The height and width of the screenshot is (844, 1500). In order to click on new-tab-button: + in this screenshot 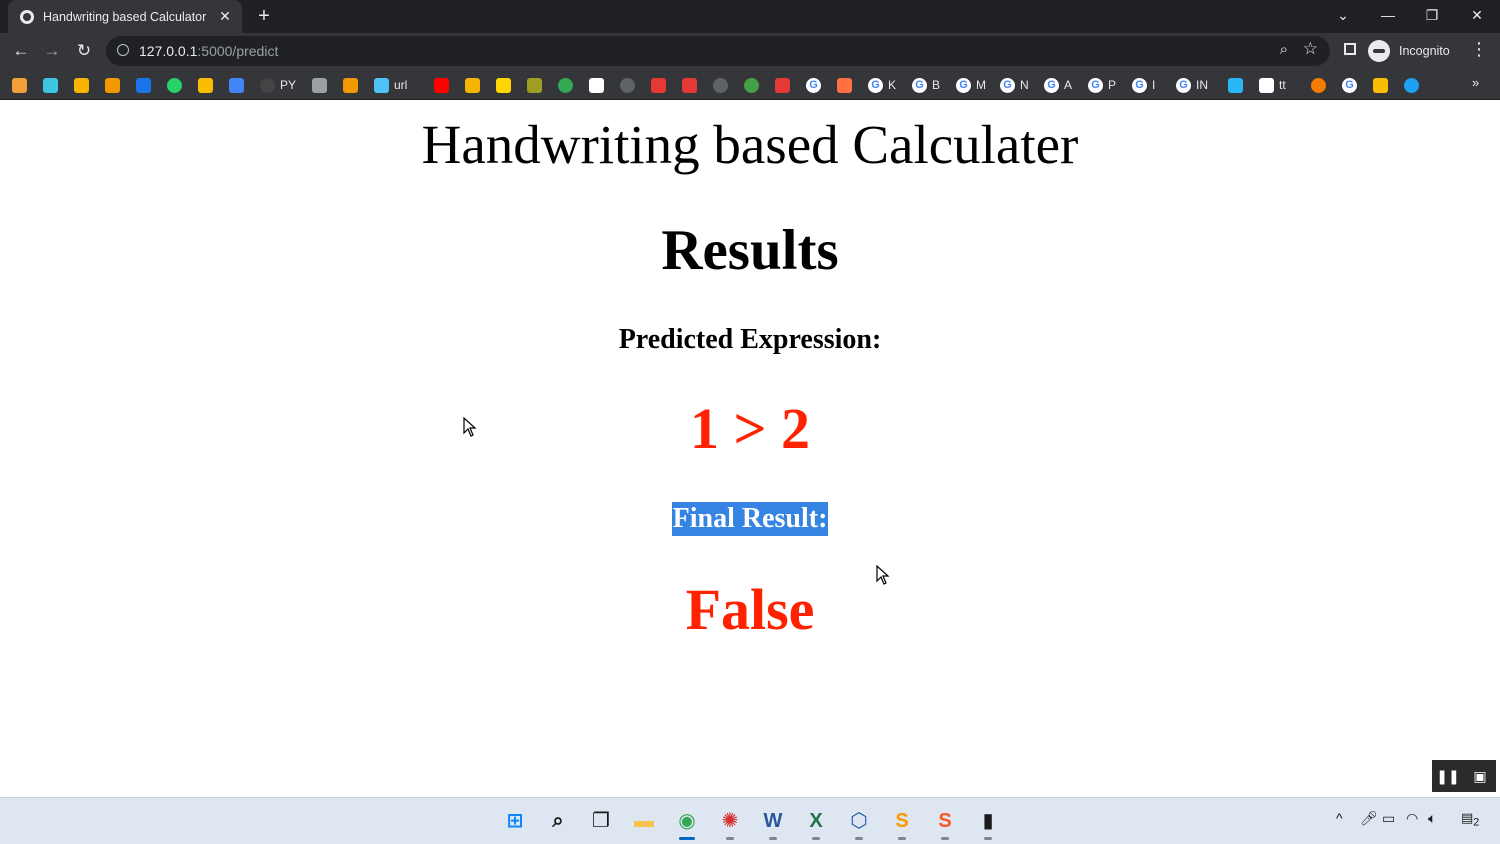, I will do `click(264, 16)`.